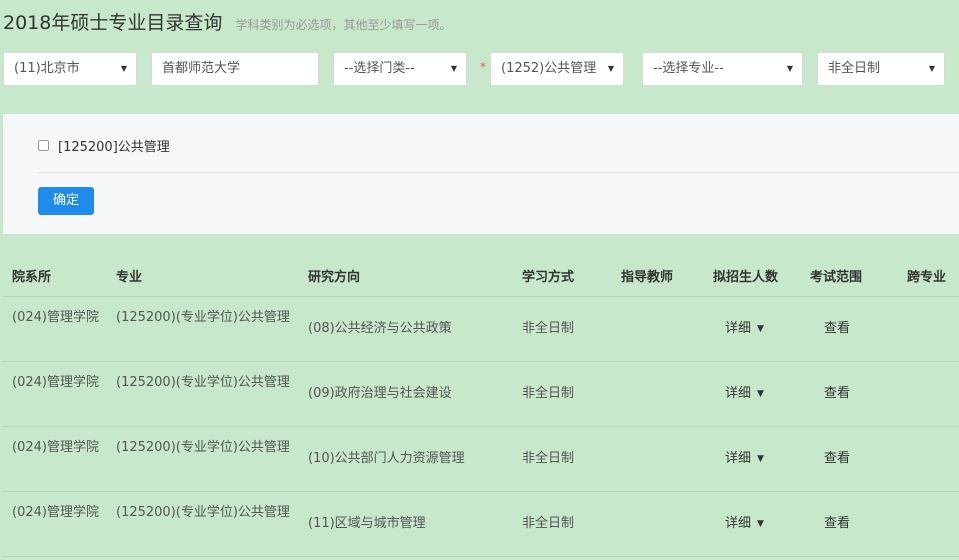 Image resolution: width=959 pixels, height=560 pixels. I want to click on confirm-button: 确定, so click(66, 201).